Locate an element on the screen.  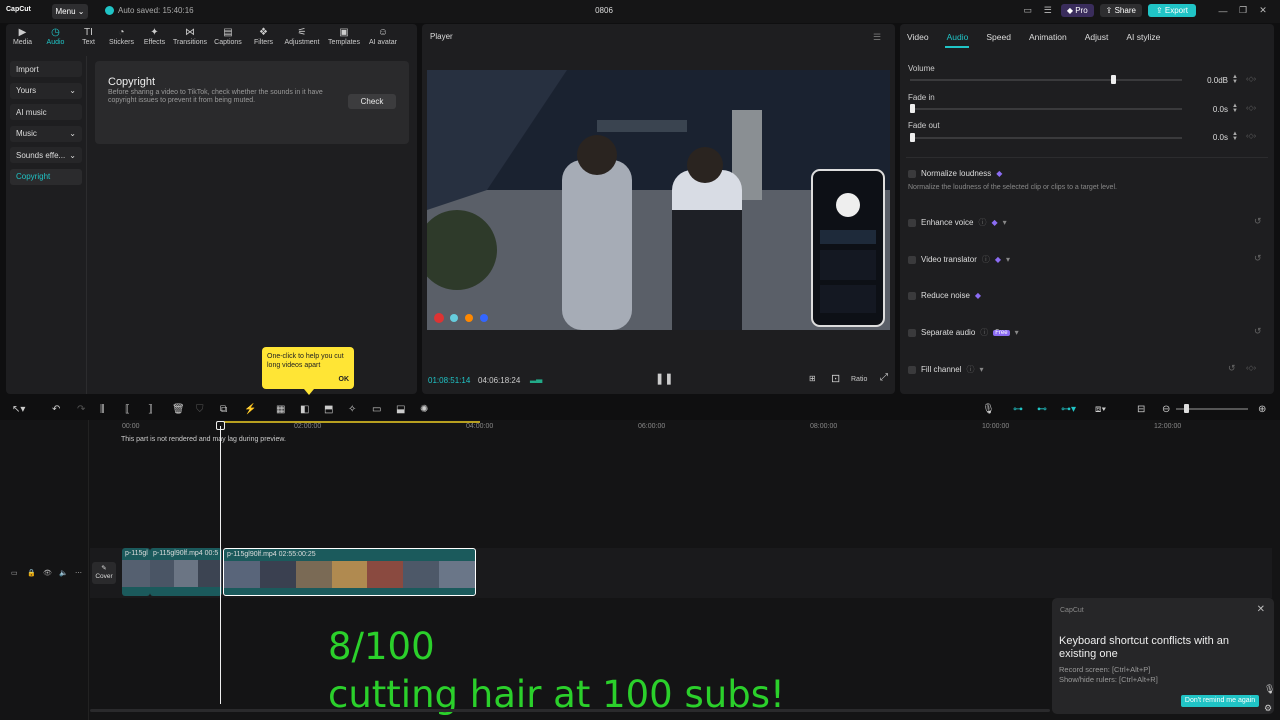
caption-tool-icon: ▭ is located at coordinates (376, 409).